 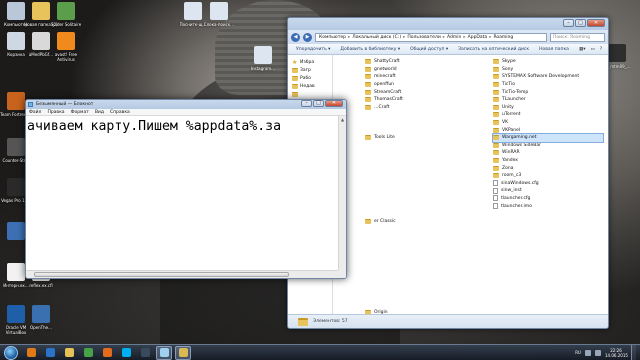 What do you see at coordinates (548, 199) in the screenshot?
I see `file-item: tlauncher.cfg` at bounding box center [548, 199].